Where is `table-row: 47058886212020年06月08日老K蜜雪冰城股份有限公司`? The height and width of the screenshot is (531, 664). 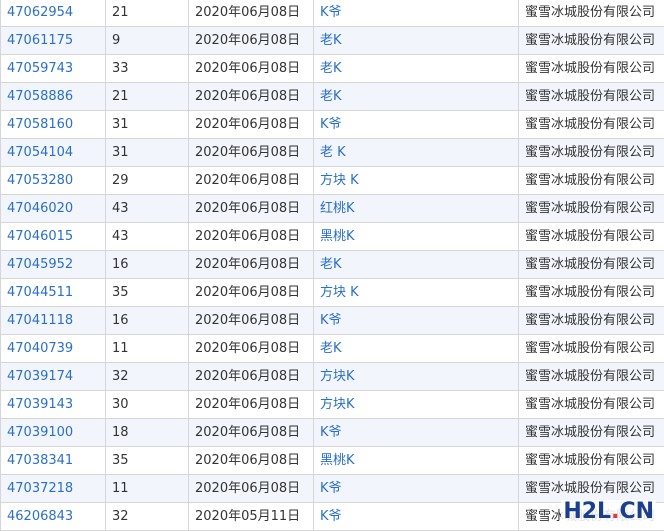
table-row: 47058886212020年06月08日老K蜜雪冰城股份有限公司 is located at coordinates (332, 97).